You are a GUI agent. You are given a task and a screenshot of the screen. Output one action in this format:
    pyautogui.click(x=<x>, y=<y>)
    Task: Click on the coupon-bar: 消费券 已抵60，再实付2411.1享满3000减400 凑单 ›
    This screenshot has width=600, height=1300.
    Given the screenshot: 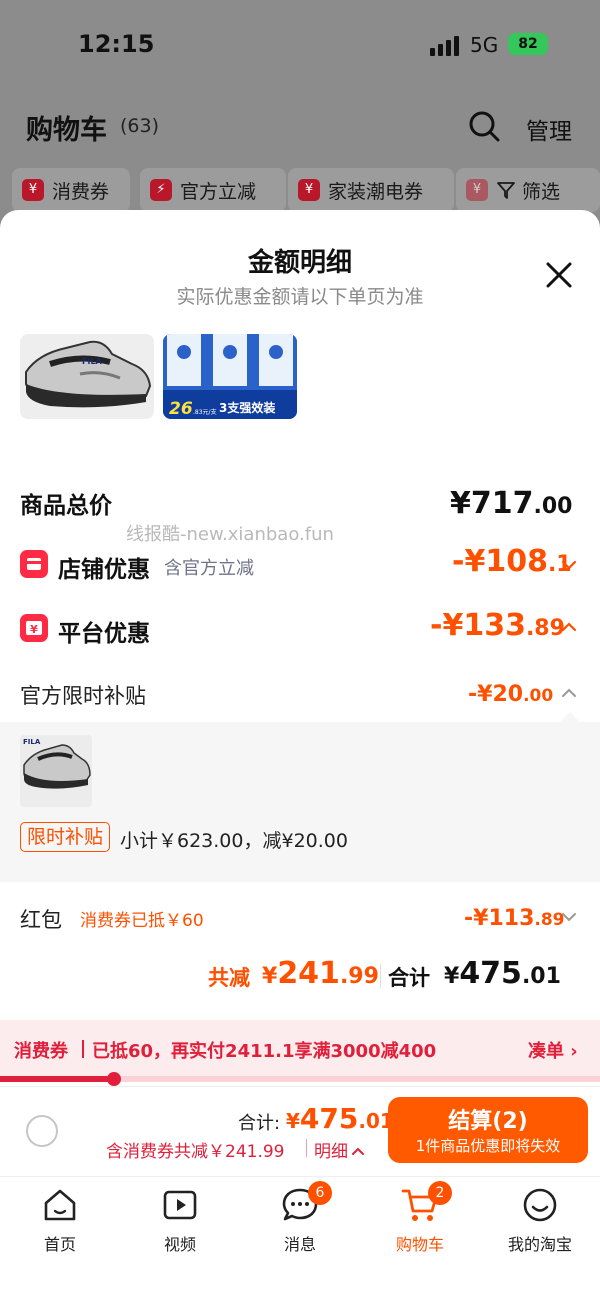 What is the action you would take?
    pyautogui.click(x=300, y=1048)
    